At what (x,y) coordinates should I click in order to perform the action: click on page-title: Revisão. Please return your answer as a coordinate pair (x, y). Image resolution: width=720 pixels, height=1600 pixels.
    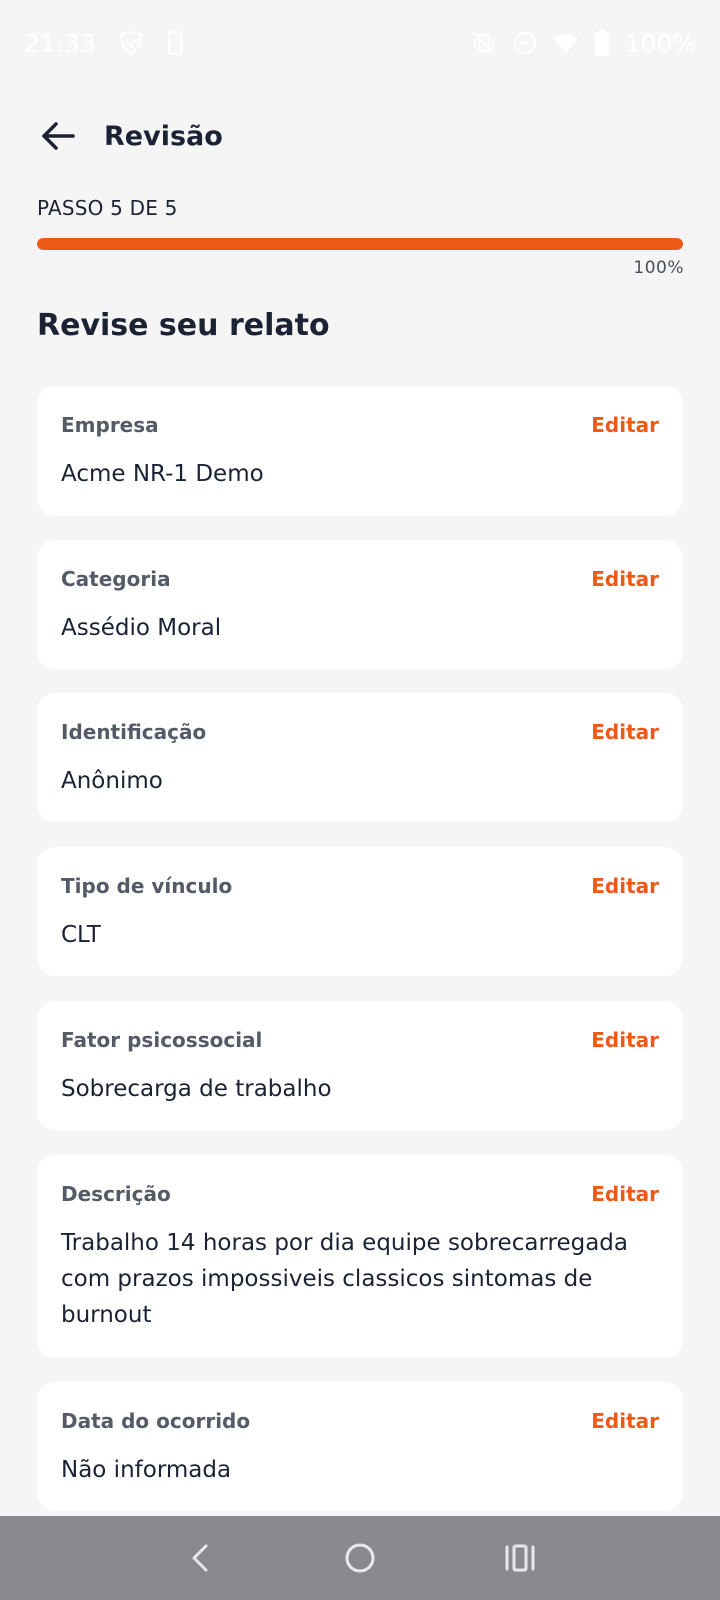
    Looking at the image, I should click on (163, 136).